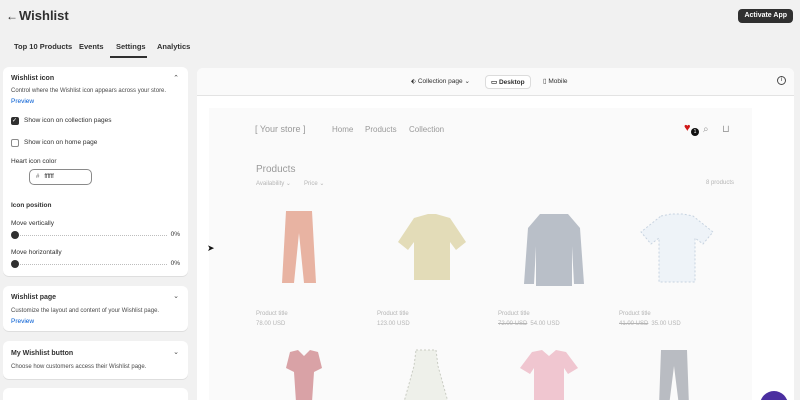  What do you see at coordinates (650, 324) in the screenshot?
I see `product-price: 41.00 USD 35.00 USD` at bounding box center [650, 324].